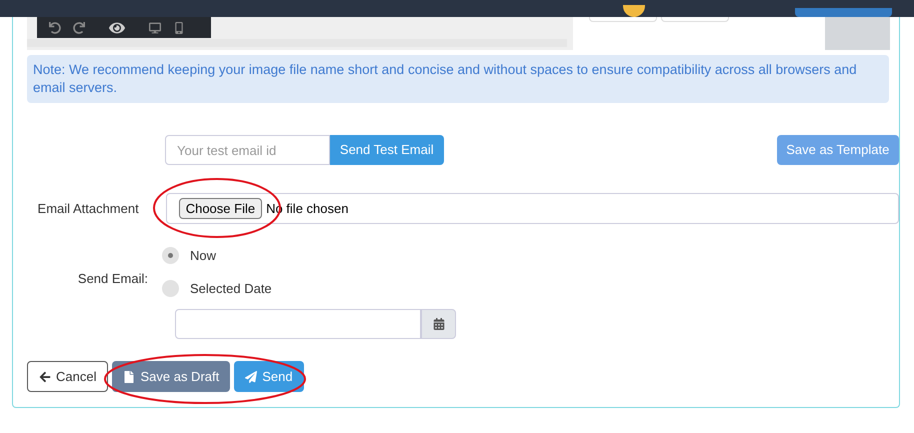  Describe the element at coordinates (79, 28) in the screenshot. I see `redo-icon` at that location.